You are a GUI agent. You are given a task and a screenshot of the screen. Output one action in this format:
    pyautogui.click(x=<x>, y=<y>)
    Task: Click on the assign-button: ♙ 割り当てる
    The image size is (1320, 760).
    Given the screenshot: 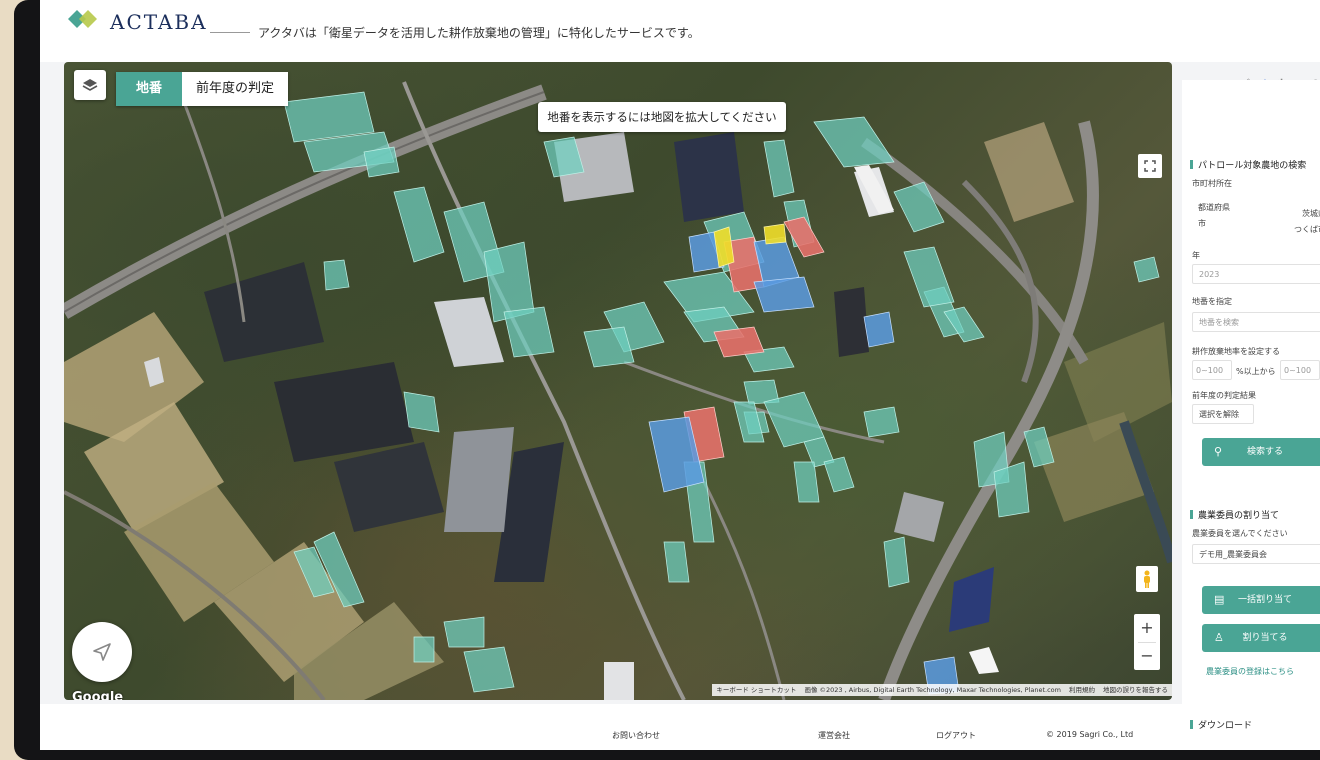 What is the action you would take?
    pyautogui.click(x=1261, y=638)
    